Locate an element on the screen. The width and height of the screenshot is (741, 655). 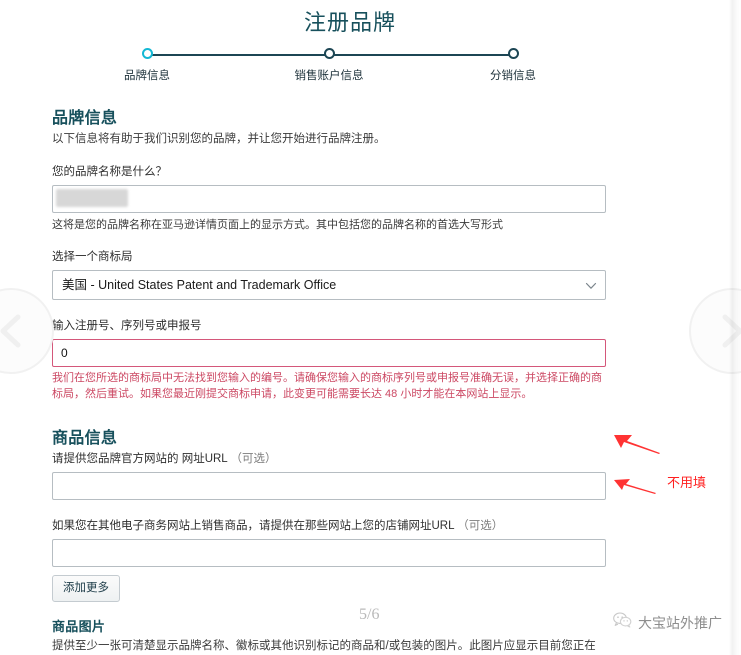
wechat-watermark: 大宝站外推广 is located at coordinates (667, 622).